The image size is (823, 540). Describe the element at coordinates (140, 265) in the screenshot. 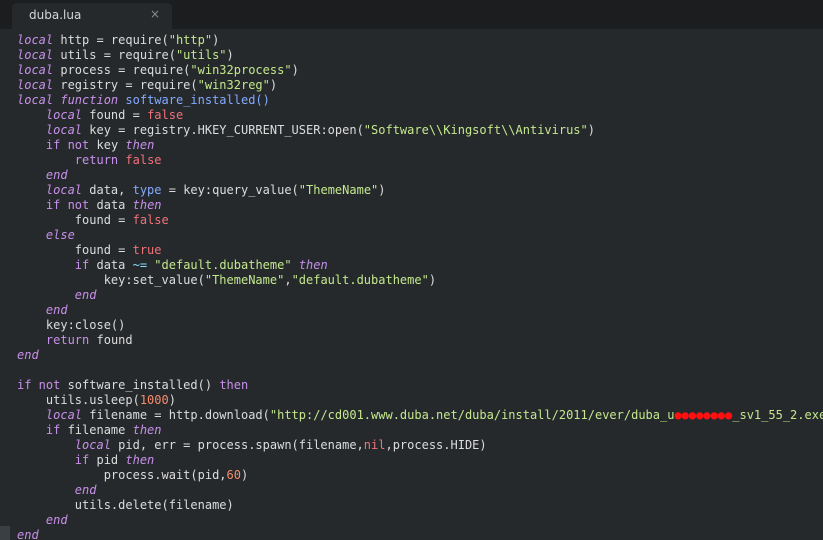

I see `code-token: ~=` at that location.